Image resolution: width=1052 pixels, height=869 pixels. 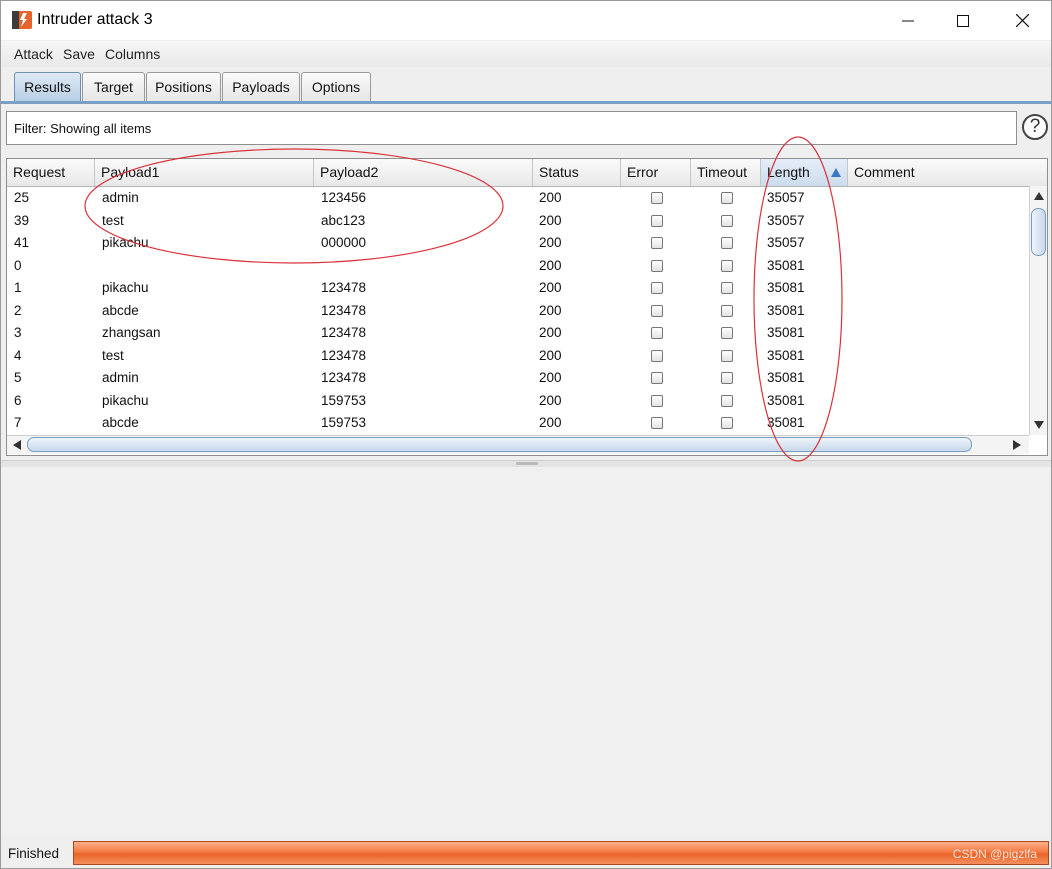 I want to click on table-row: 7 abcde 159753 200 35081, so click(x=518, y=423).